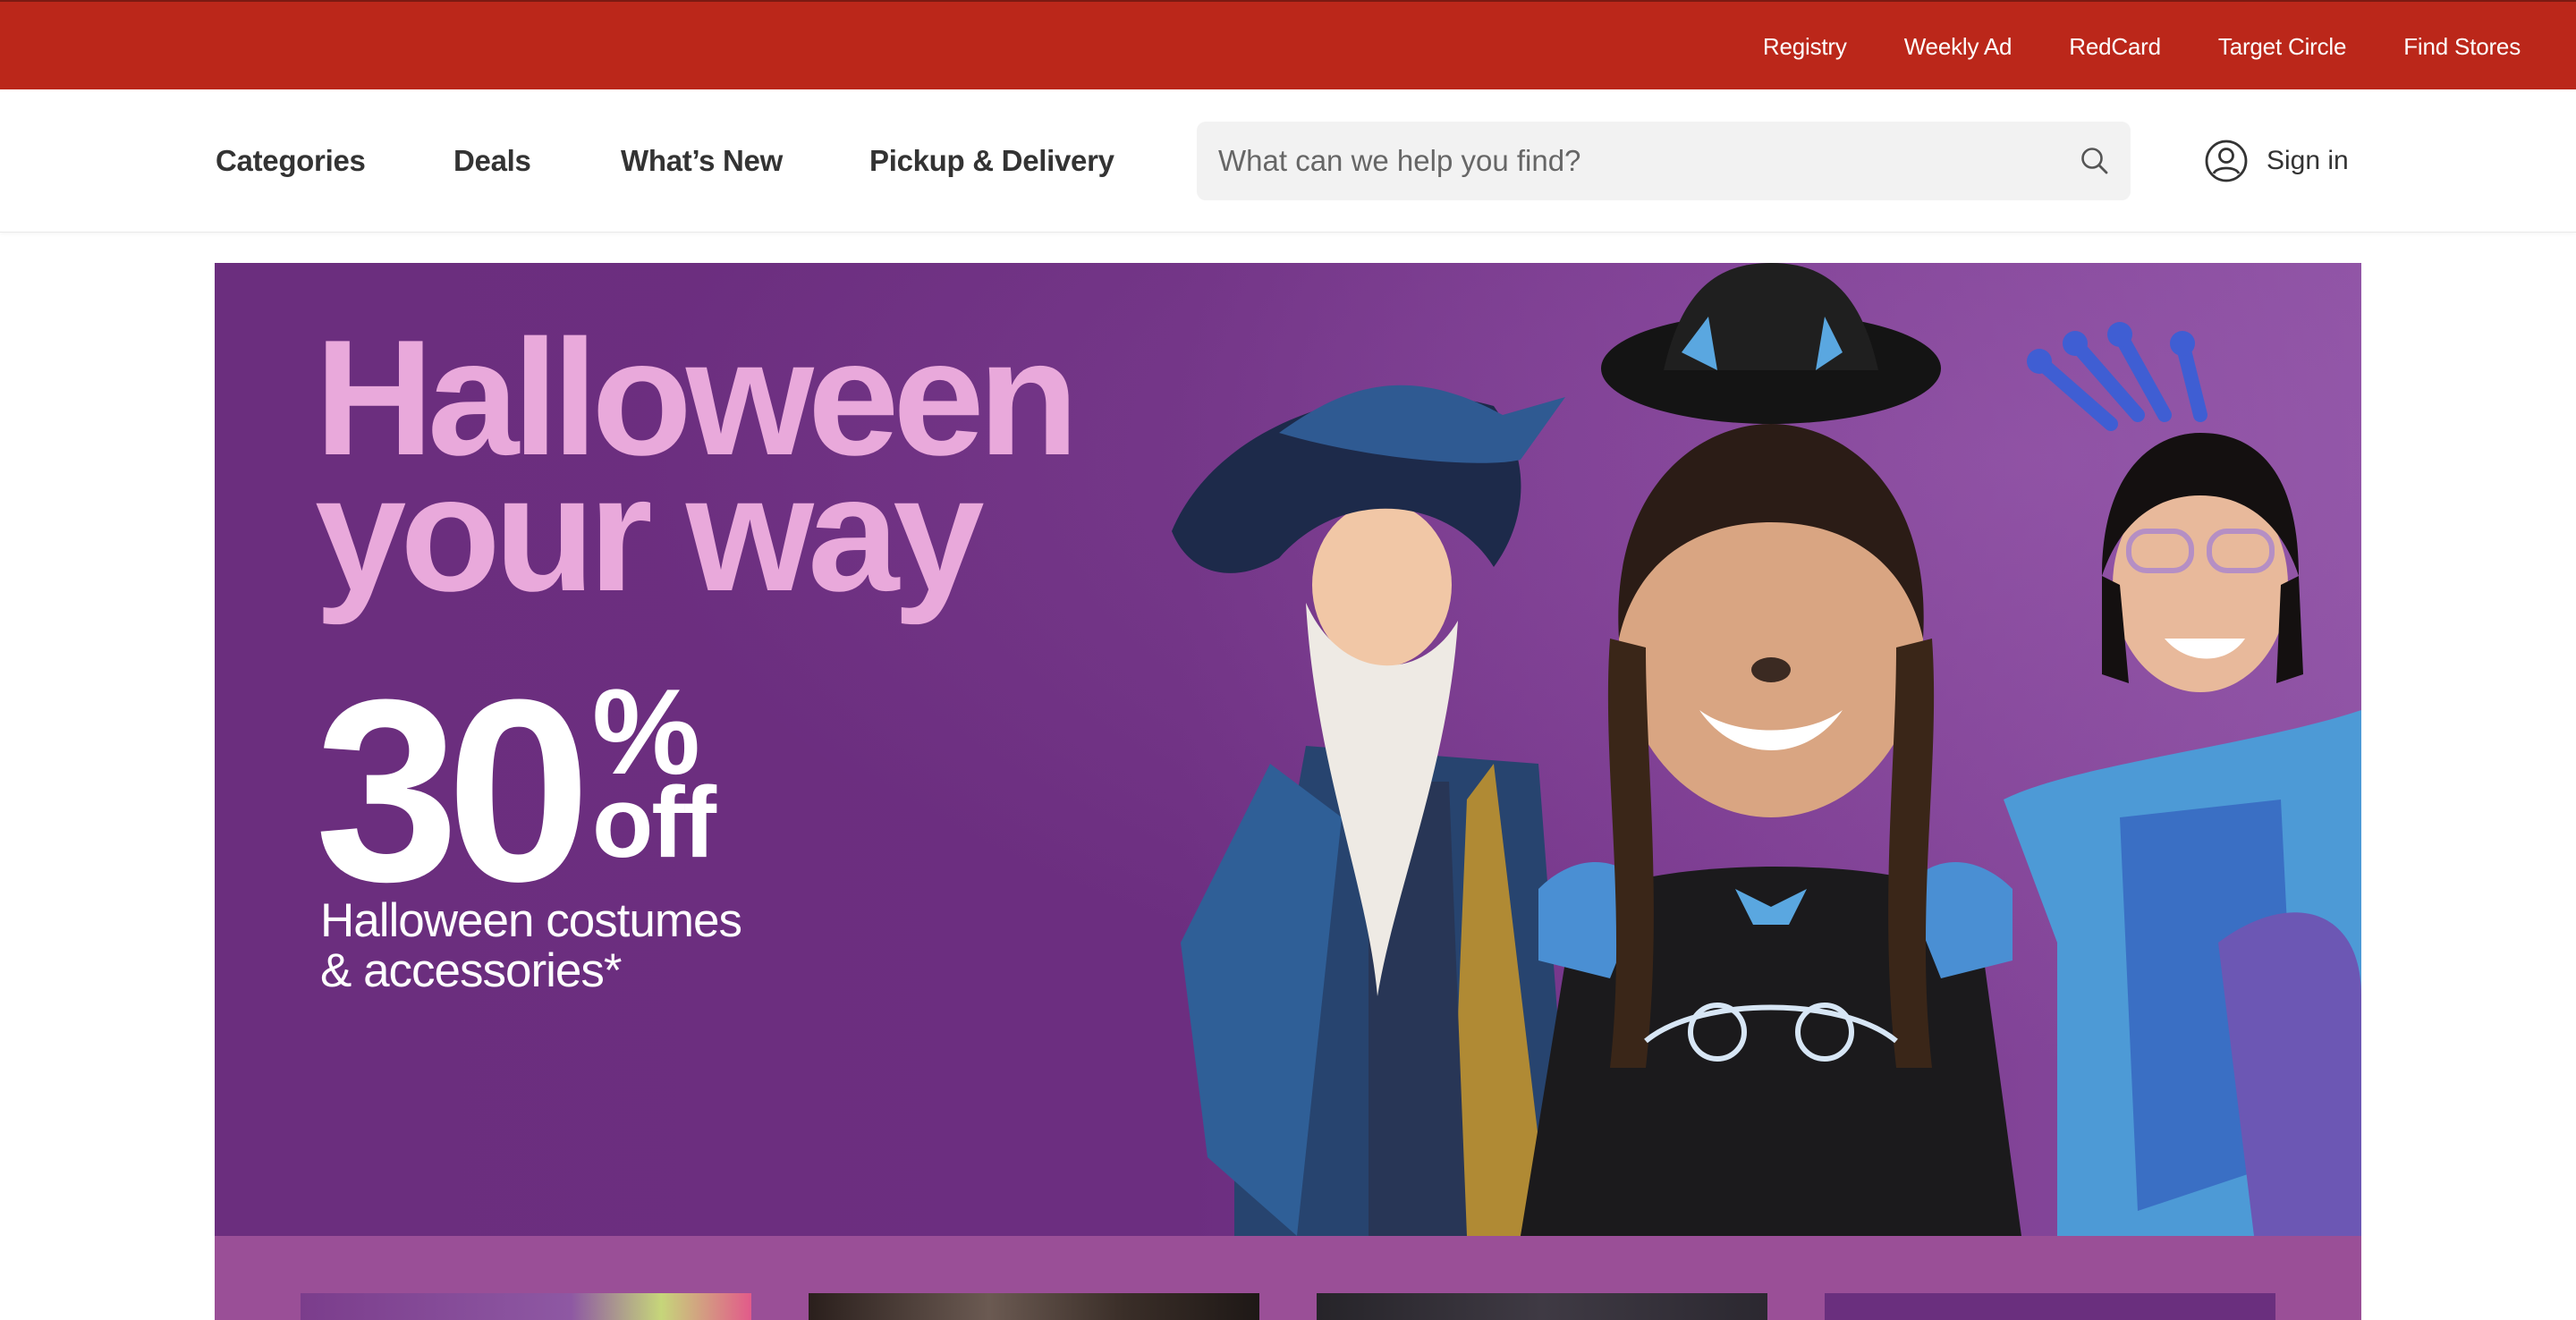 The image size is (2576, 1320). What do you see at coordinates (2308, 160) in the screenshot?
I see `sign-in-label: Sign in` at bounding box center [2308, 160].